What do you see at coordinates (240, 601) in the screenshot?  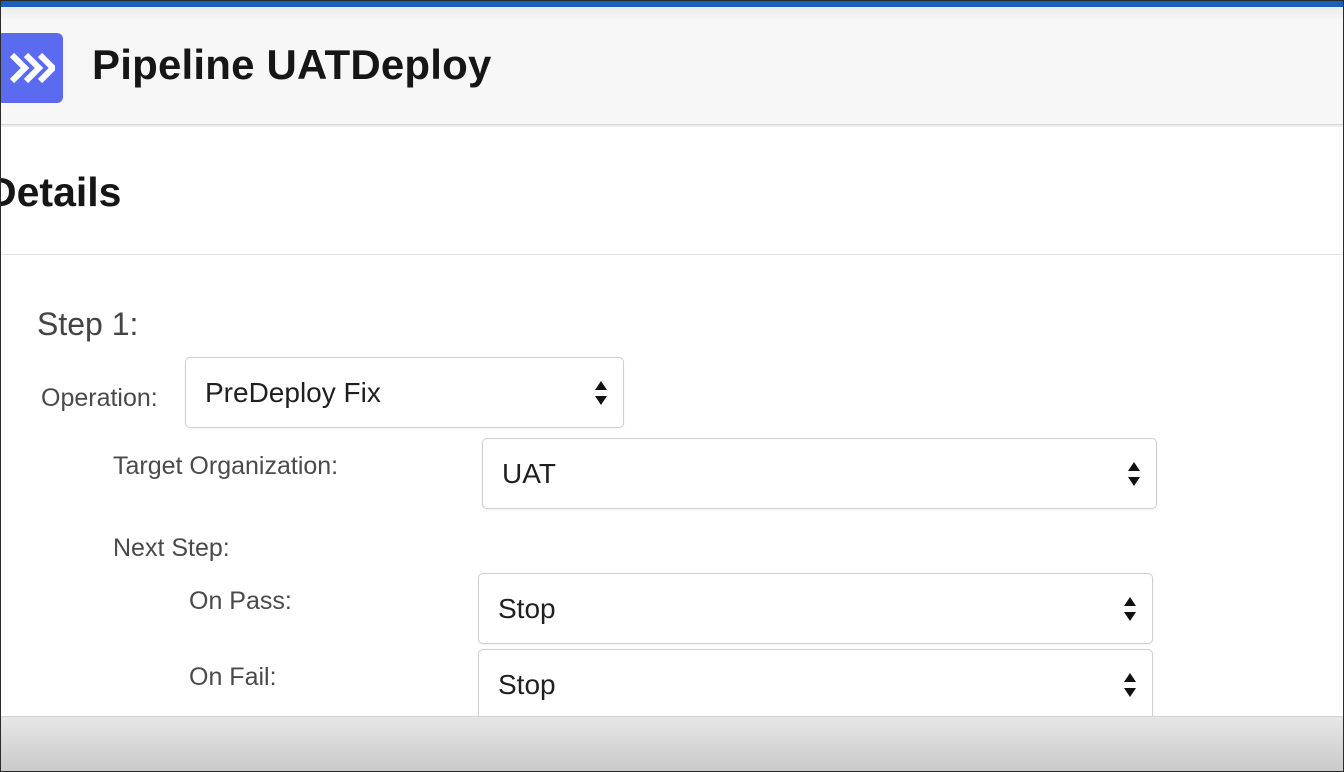 I see `on-pass-label: On Pass:` at bounding box center [240, 601].